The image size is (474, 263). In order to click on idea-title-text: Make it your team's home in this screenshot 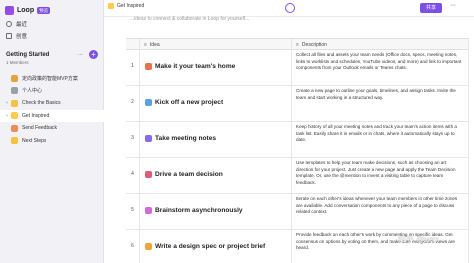, I will do `click(195, 66)`.